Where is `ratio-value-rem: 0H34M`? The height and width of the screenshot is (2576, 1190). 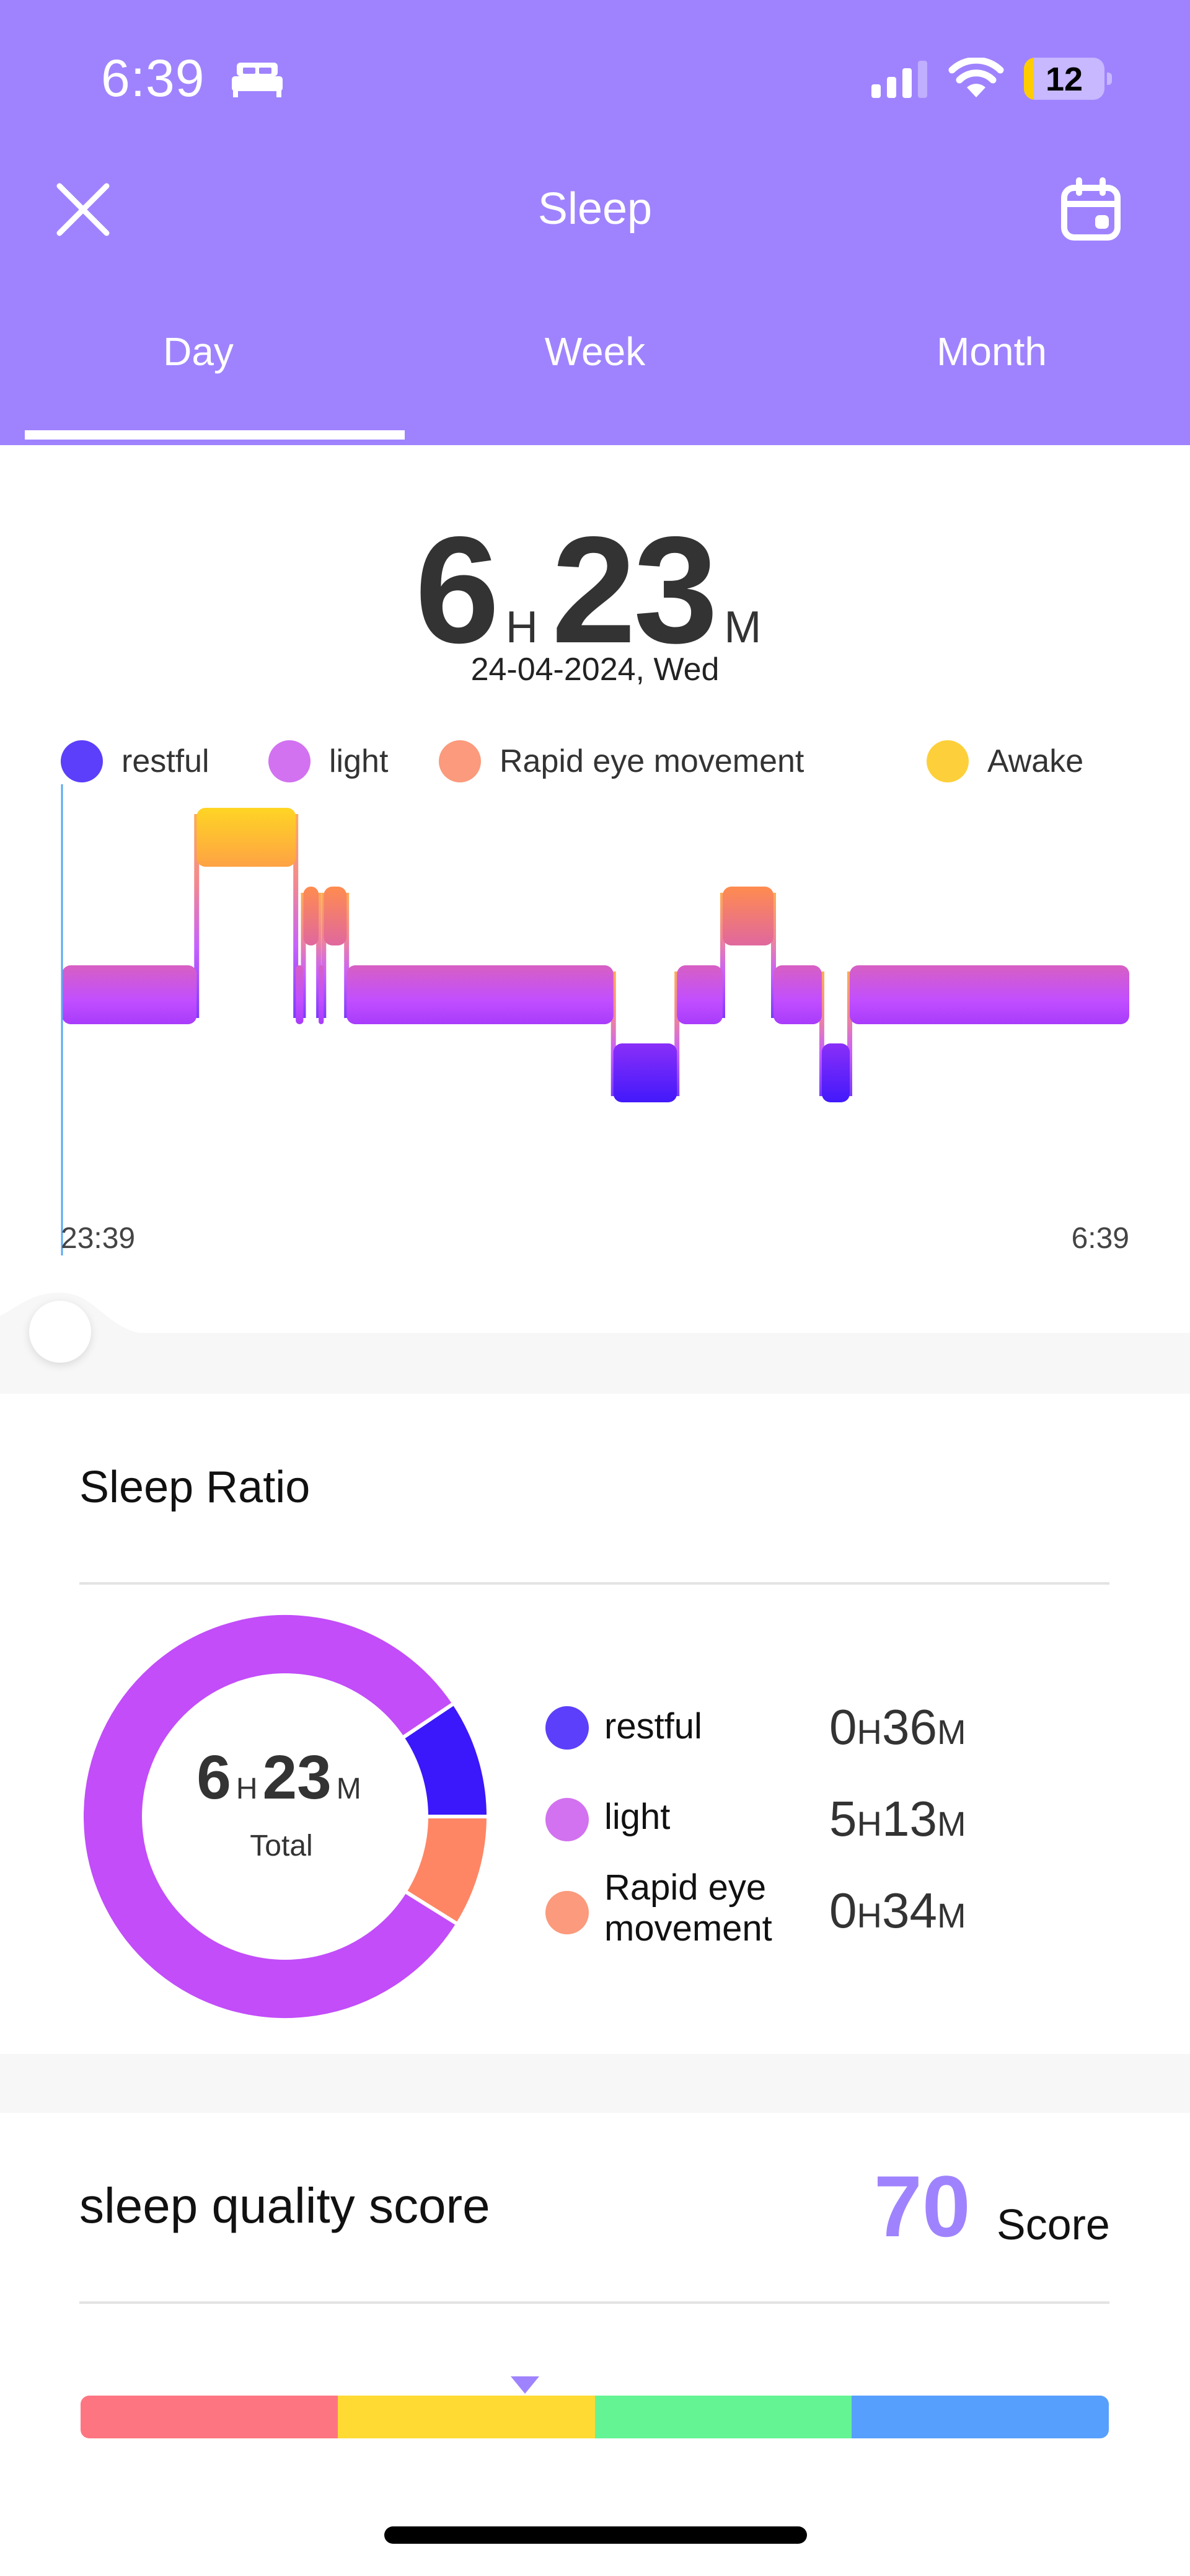 ratio-value-rem: 0H34M is located at coordinates (897, 1911).